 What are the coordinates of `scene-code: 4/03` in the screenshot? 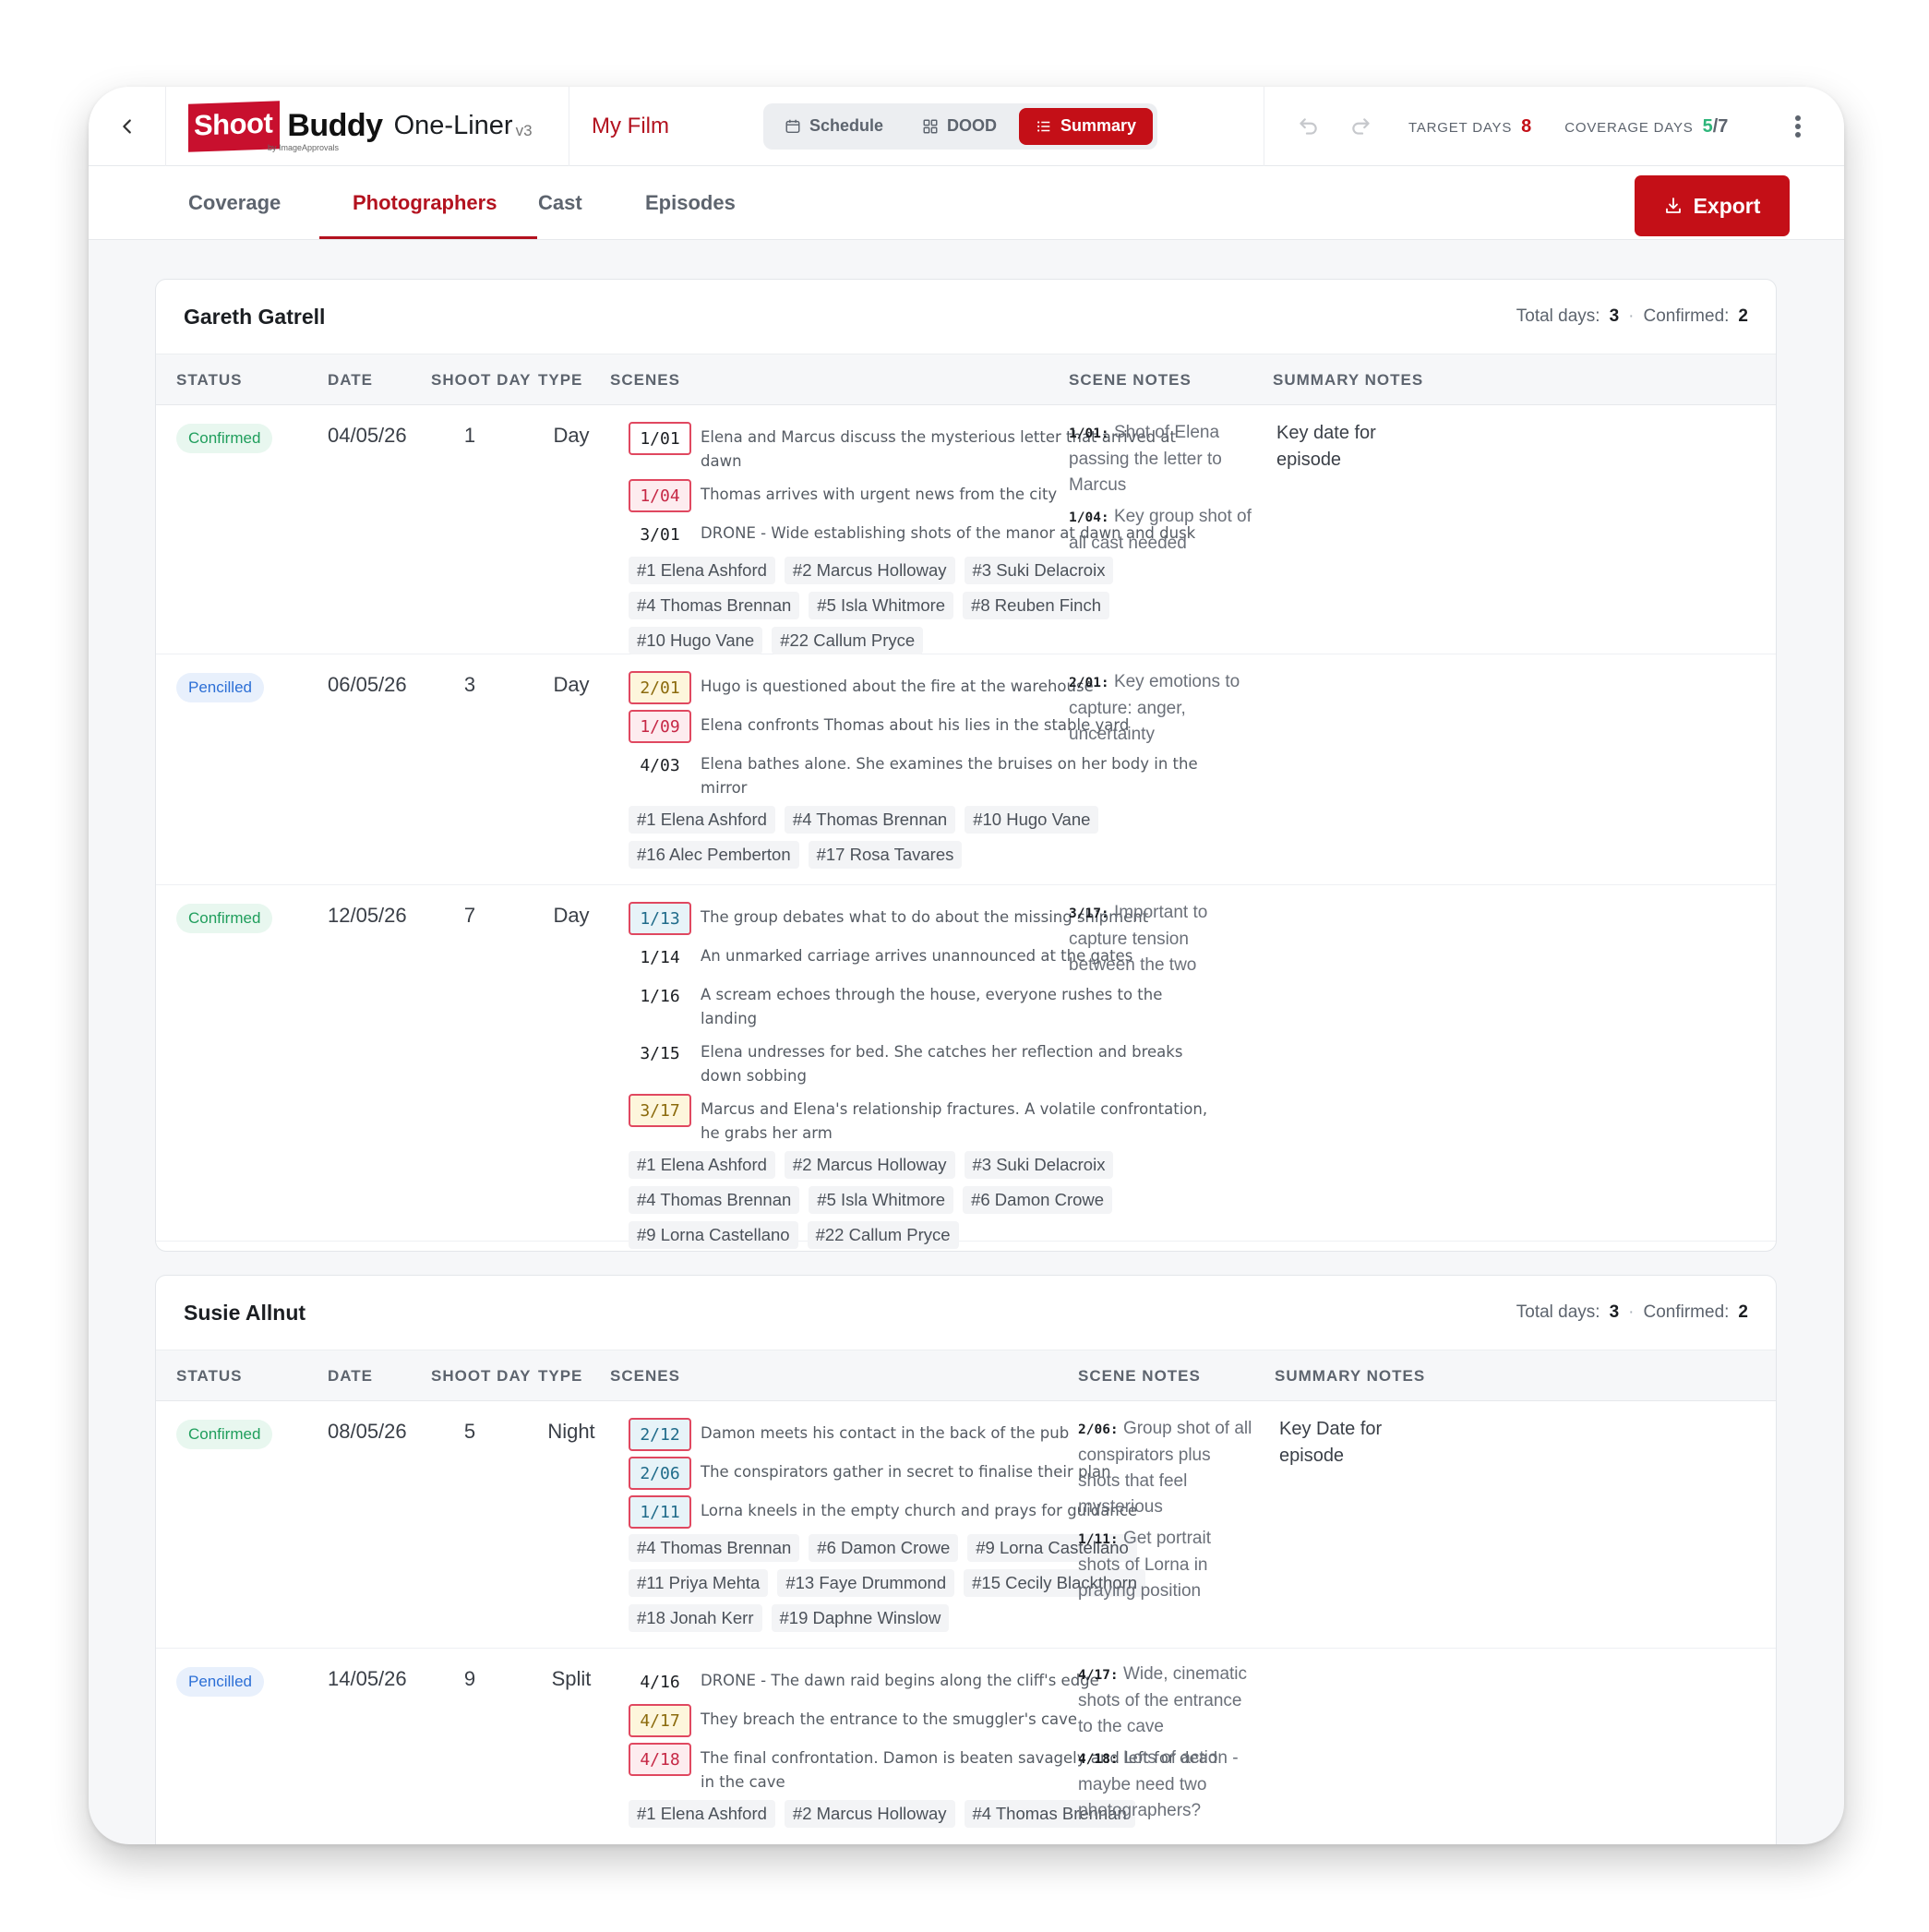 It's located at (660, 765).